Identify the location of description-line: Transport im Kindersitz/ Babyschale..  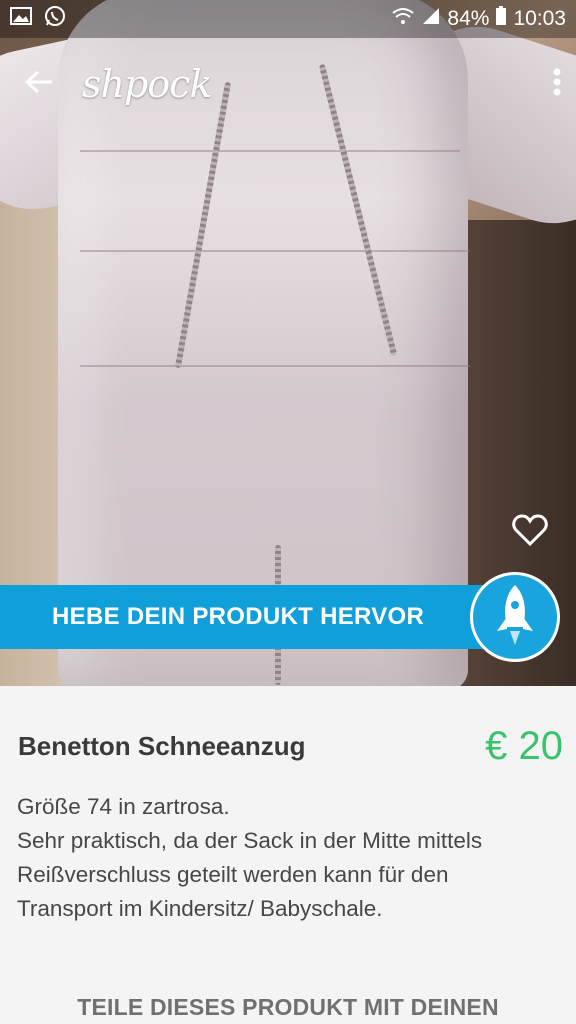
(200, 908).